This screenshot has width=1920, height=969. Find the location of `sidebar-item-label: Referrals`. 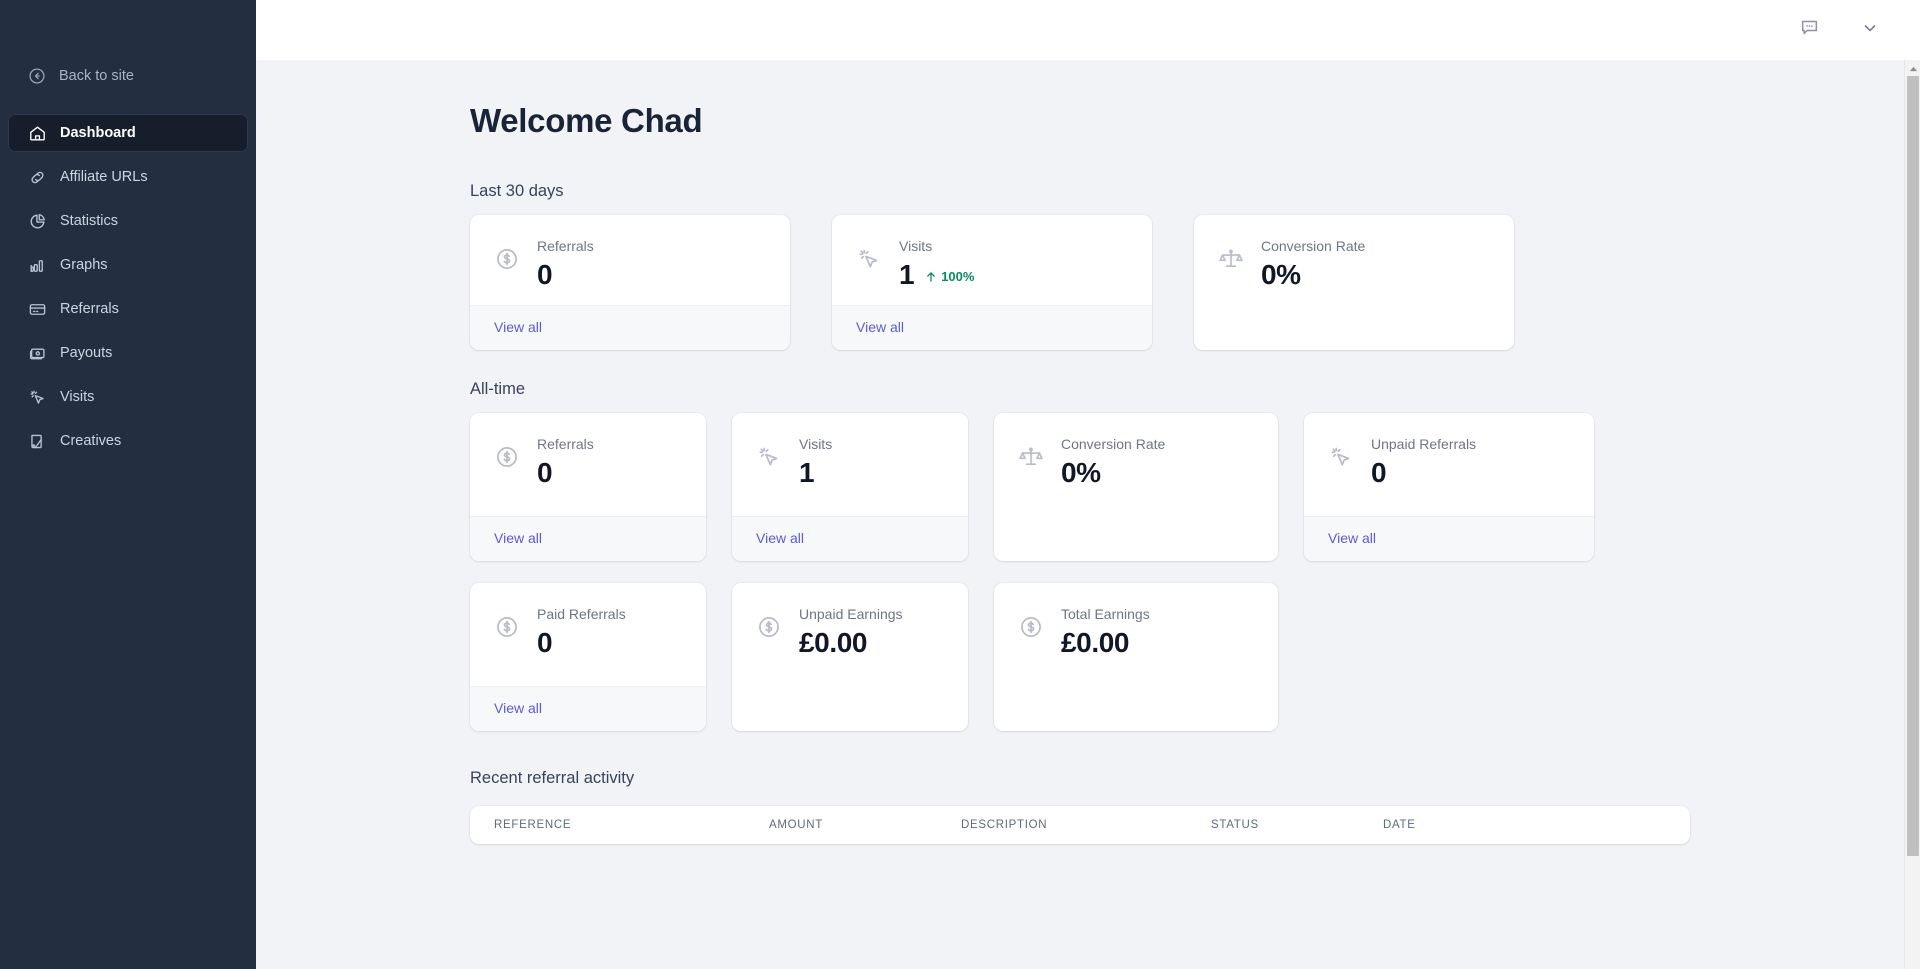

sidebar-item-label: Referrals is located at coordinates (89, 308).